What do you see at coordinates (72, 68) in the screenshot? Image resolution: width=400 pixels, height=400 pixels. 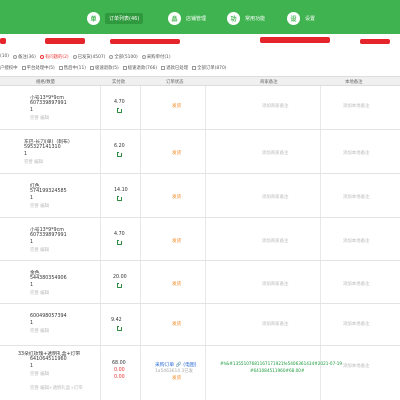 I see `filter-option: 售后中(11)` at bounding box center [72, 68].